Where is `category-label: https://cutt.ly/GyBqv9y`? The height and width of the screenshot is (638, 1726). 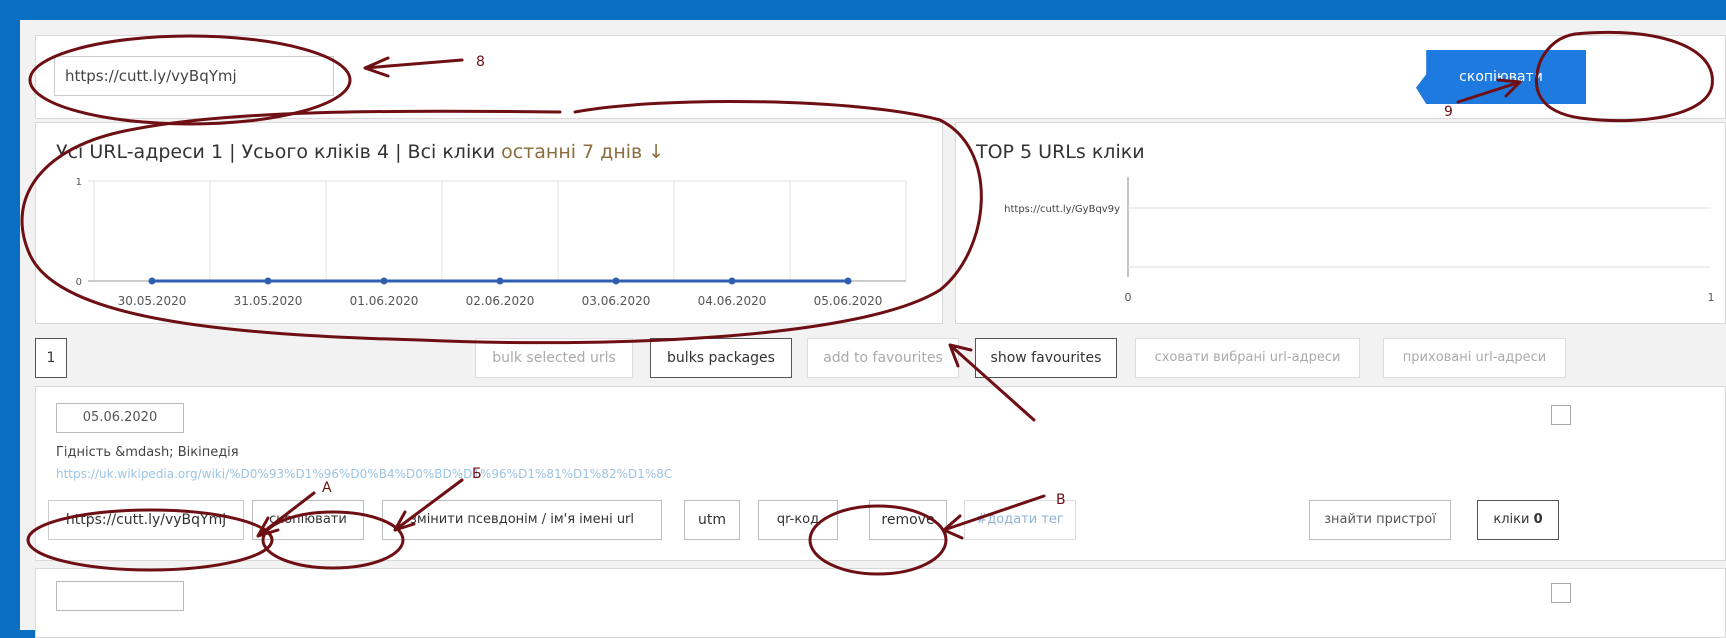
category-label: https://cutt.ly/GyBqv9y is located at coordinates (1062, 209).